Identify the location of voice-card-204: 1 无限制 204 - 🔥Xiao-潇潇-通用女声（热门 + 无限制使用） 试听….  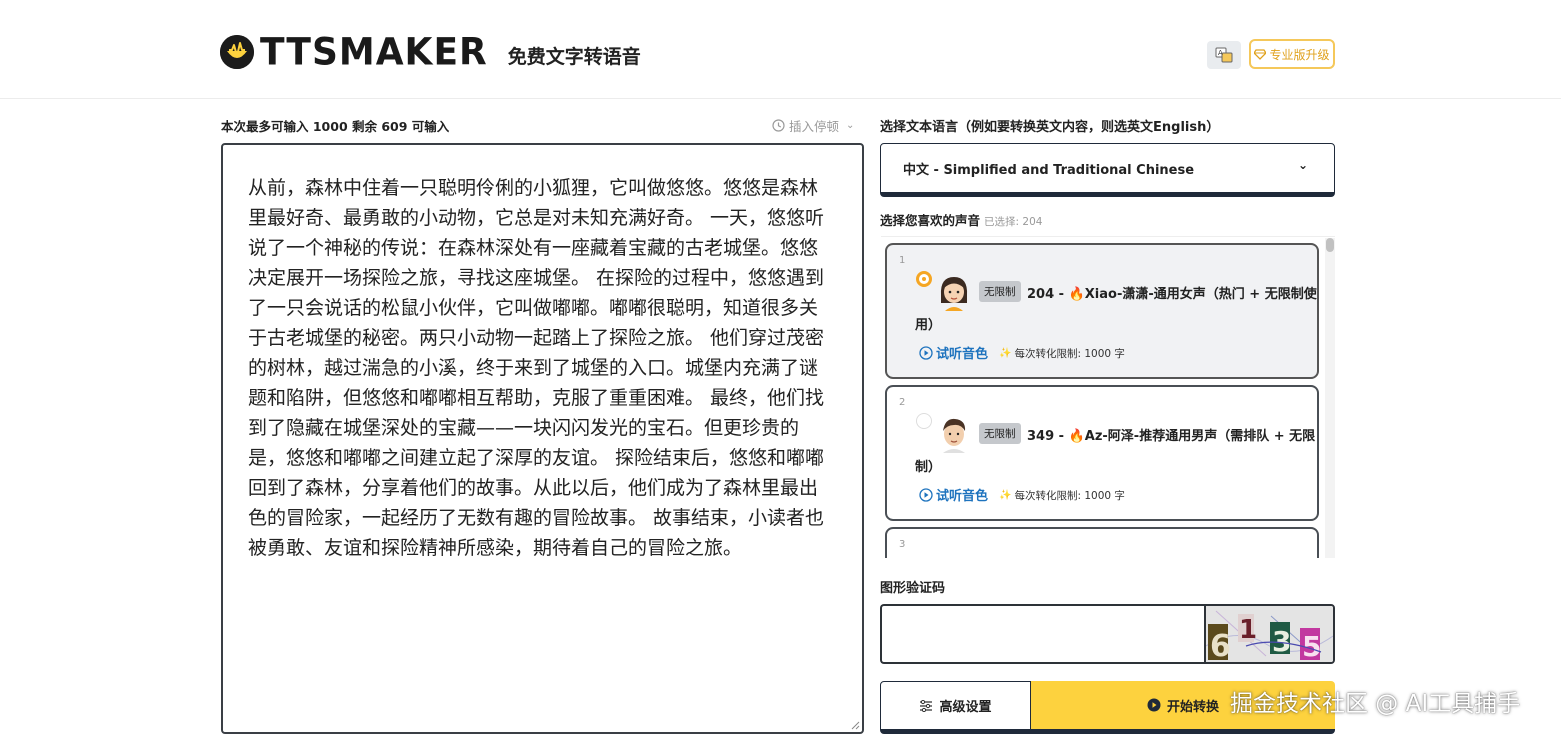
(1102, 311).